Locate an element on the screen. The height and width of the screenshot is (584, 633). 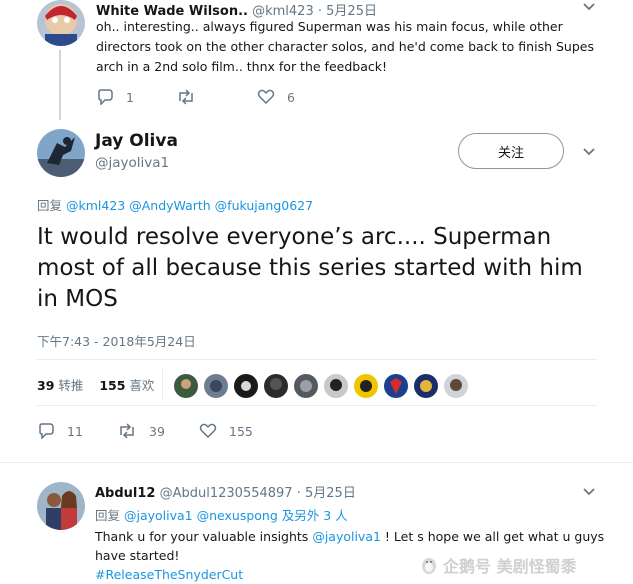
mention-link: @jayoliva1 is located at coordinates (346, 536).